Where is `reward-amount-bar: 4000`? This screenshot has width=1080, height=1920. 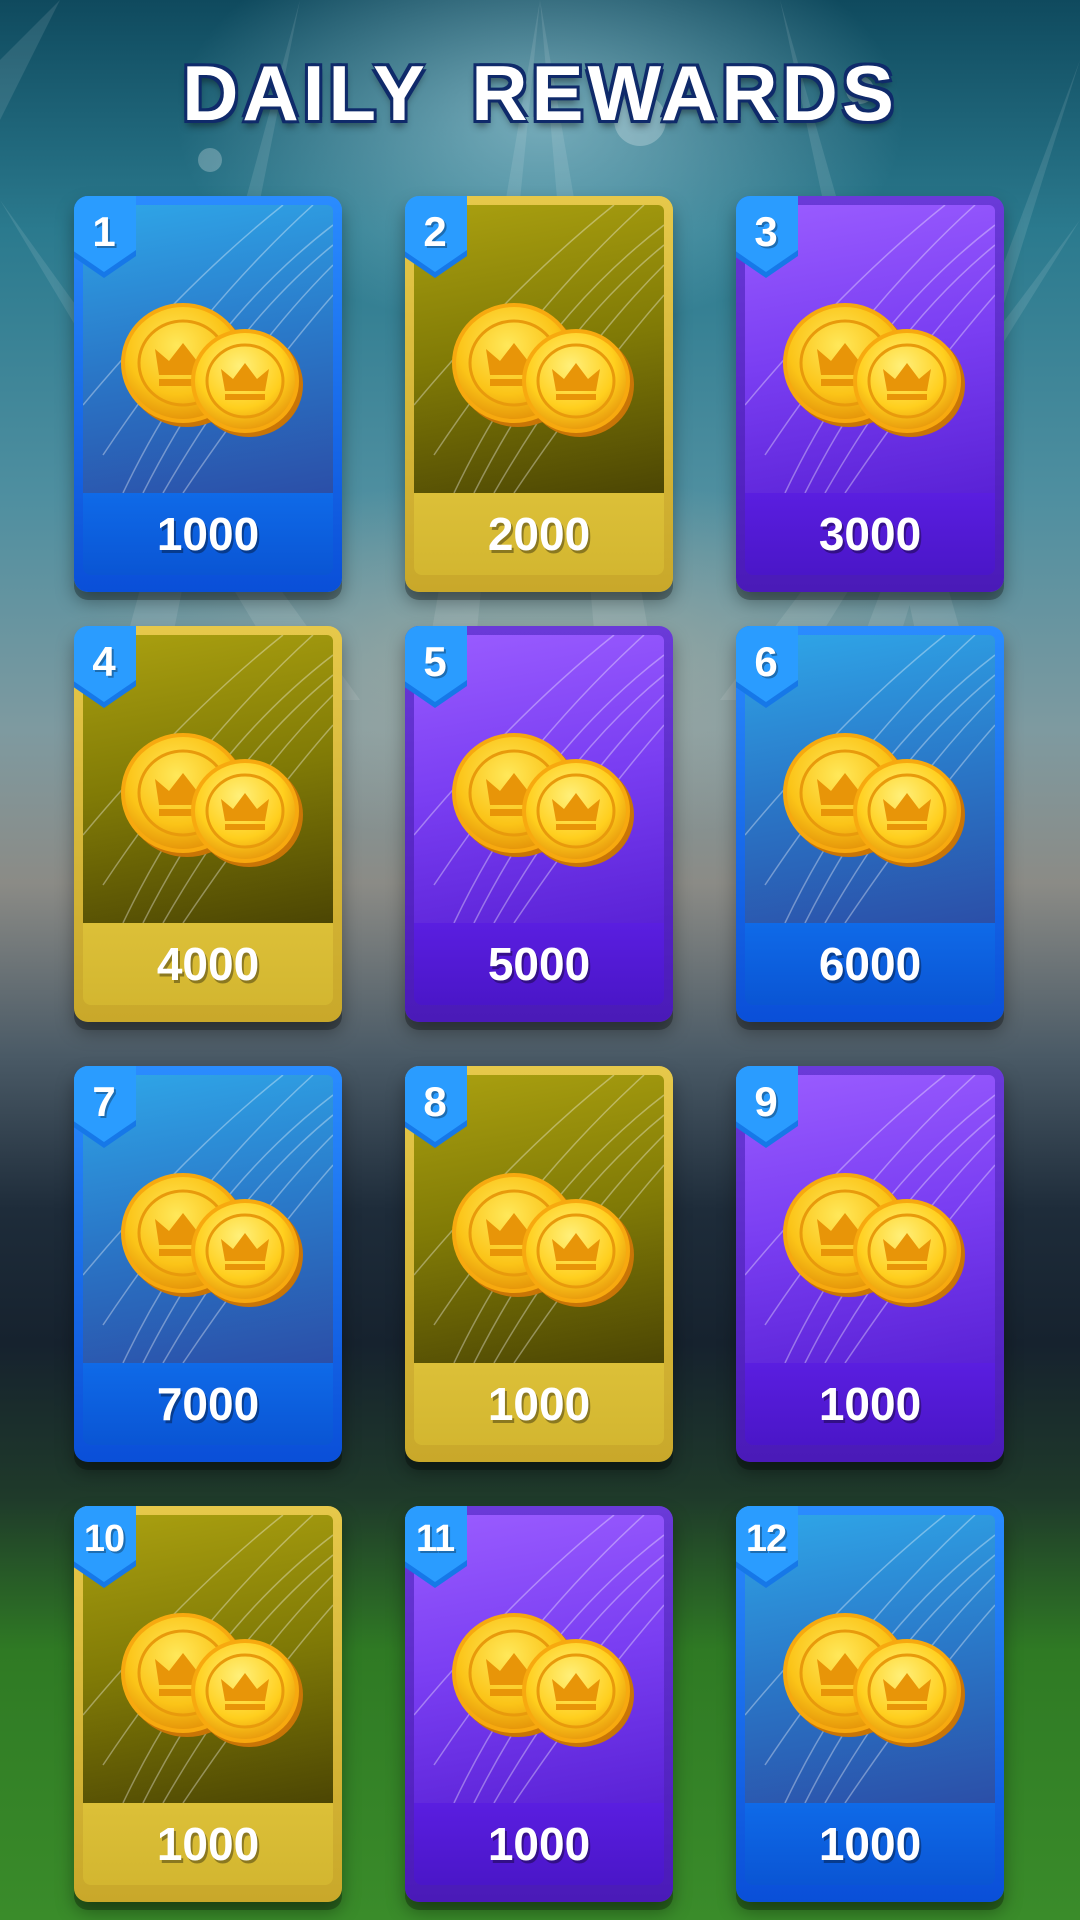 reward-amount-bar: 4000 is located at coordinates (208, 964).